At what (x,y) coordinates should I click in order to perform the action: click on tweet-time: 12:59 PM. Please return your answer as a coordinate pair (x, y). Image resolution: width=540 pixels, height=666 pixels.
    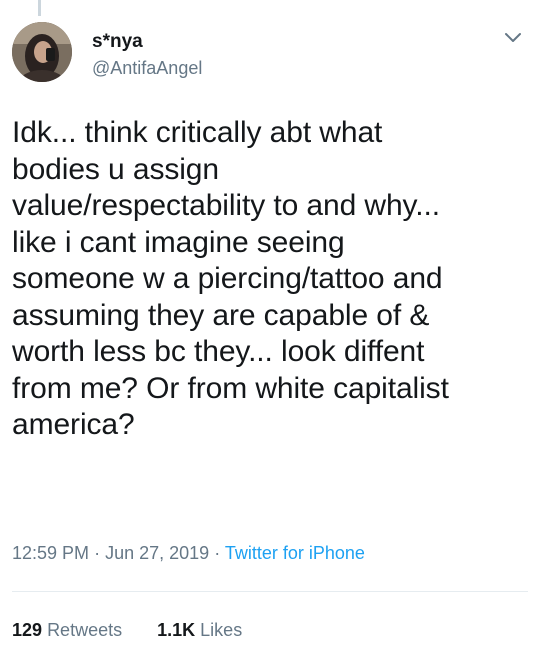
    Looking at the image, I should click on (50, 553).